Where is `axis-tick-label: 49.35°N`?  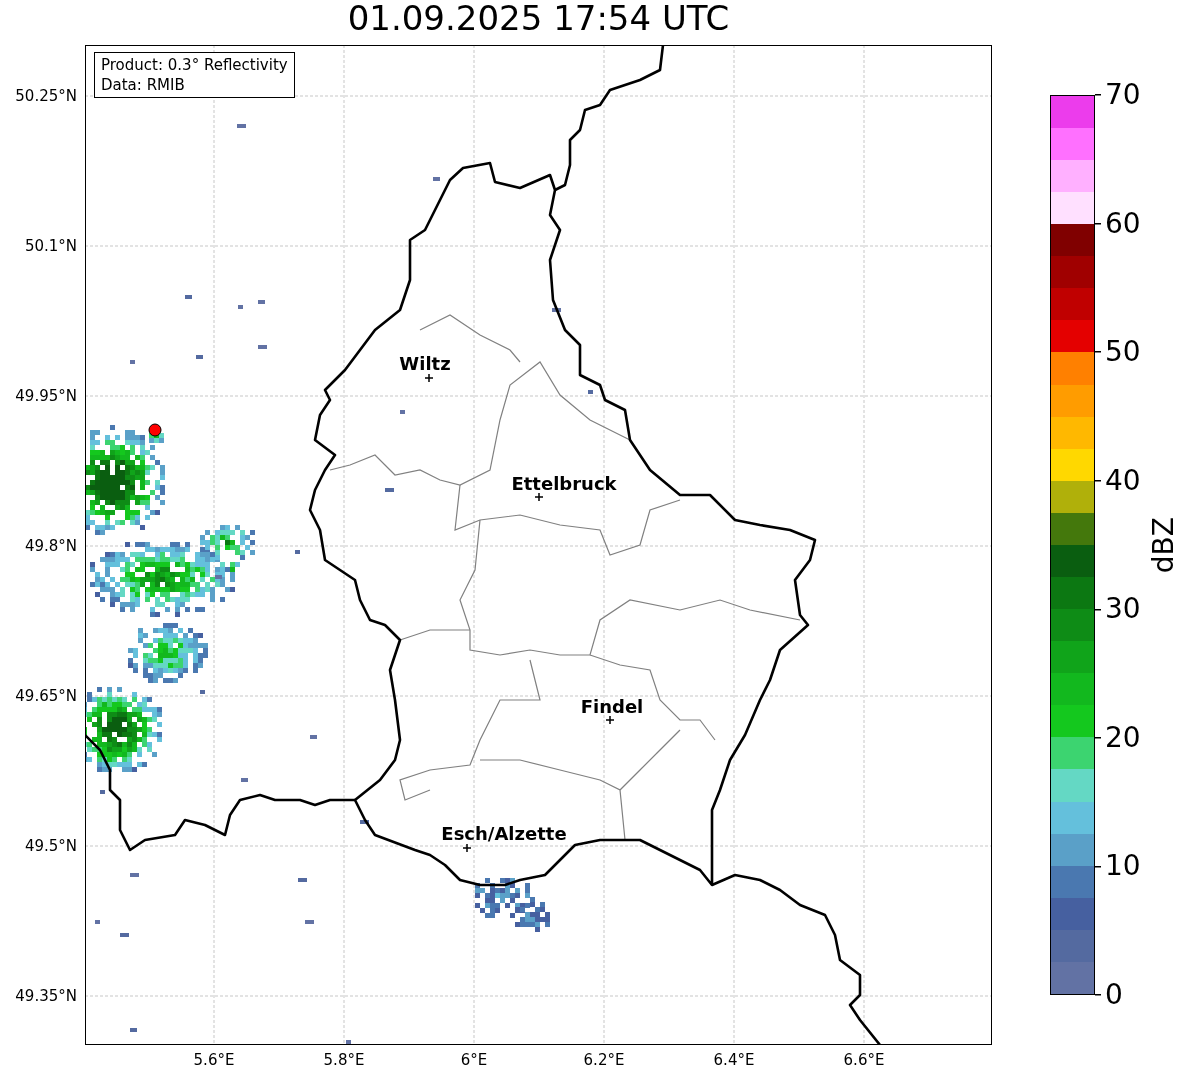
axis-tick-label: 49.35°N is located at coordinates (46, 996).